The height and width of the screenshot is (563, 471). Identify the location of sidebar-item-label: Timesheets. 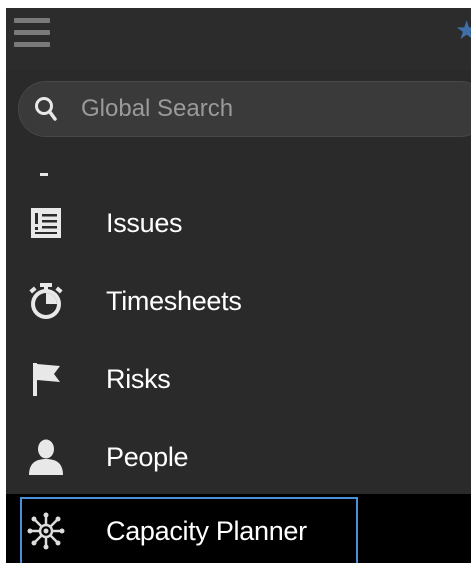
(174, 301).